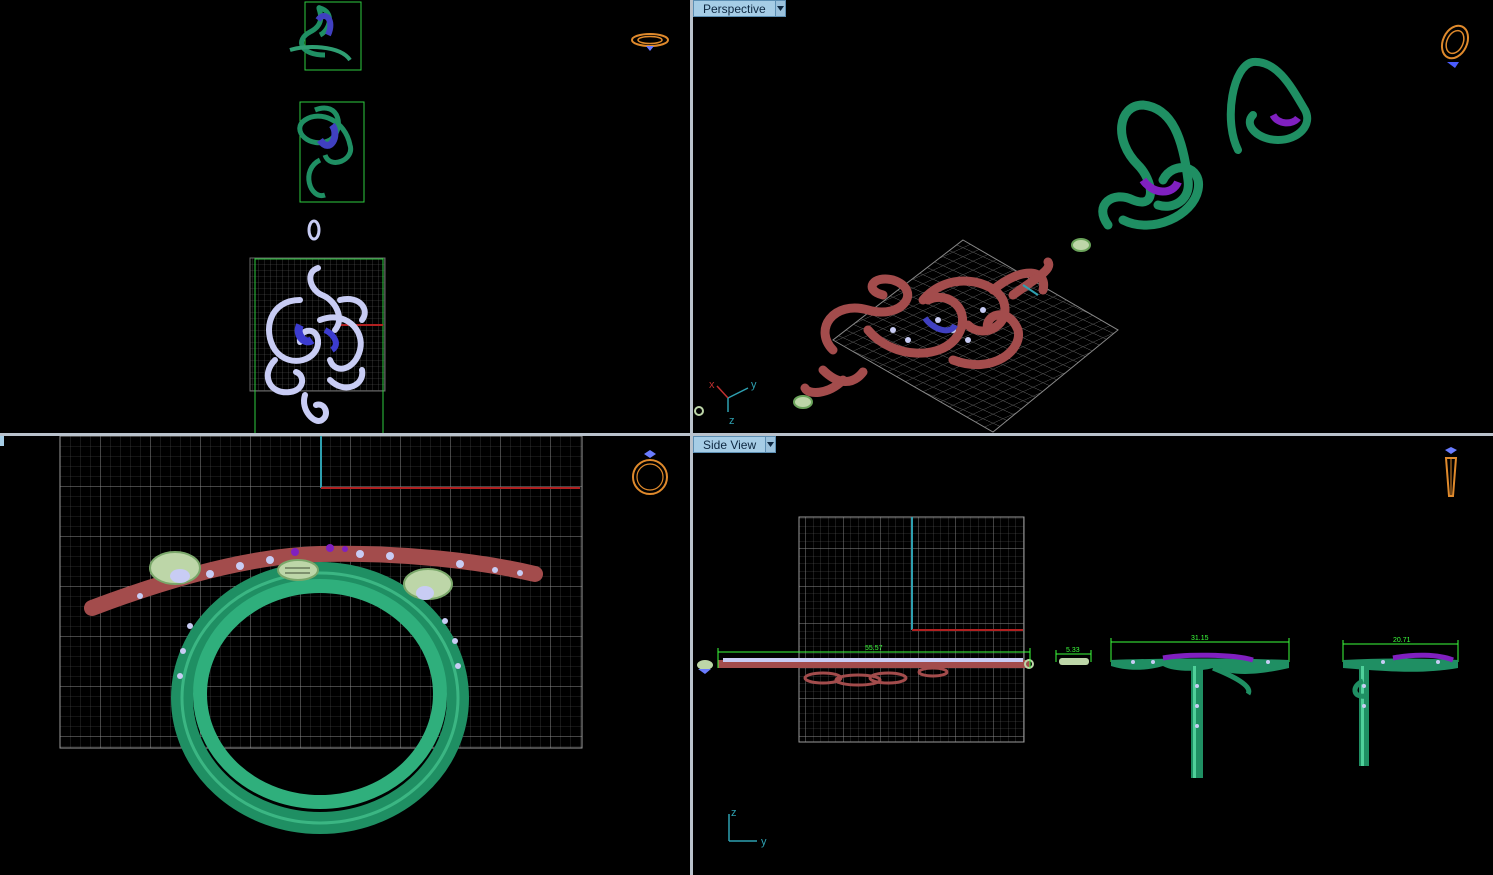  Describe the element at coordinates (734, 813) in the screenshot. I see `side-axis-z-label: z` at that location.